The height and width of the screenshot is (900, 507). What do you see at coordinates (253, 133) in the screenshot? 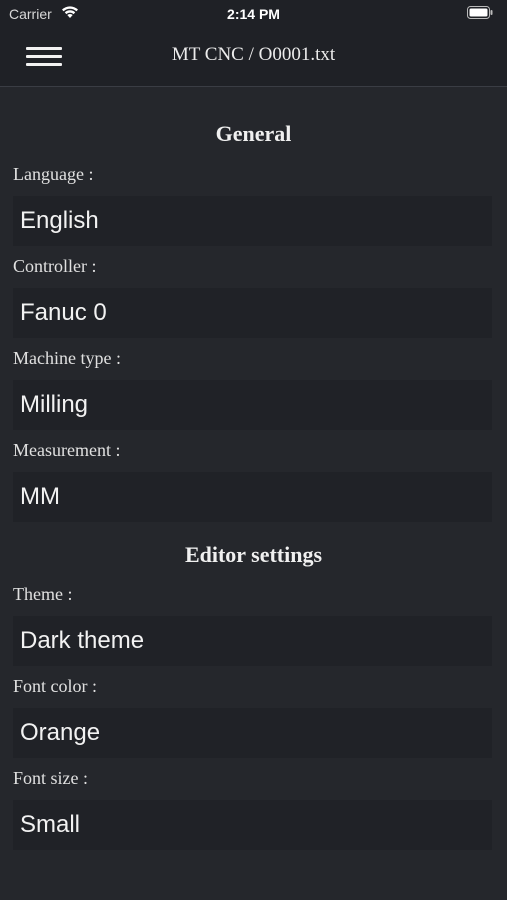
I see `section-title-general: General` at bounding box center [253, 133].